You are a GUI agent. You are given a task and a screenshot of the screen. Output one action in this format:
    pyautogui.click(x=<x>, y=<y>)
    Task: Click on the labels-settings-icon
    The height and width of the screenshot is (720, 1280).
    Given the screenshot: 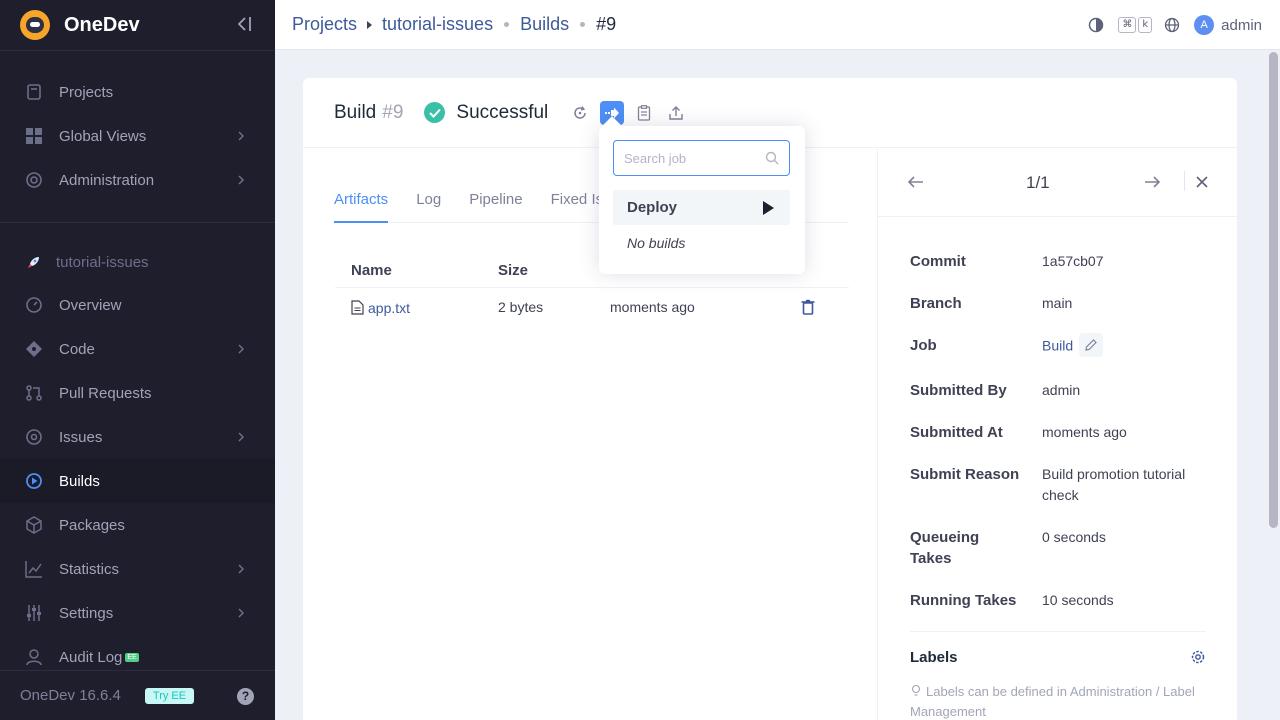 What is the action you would take?
    pyautogui.click(x=1198, y=657)
    